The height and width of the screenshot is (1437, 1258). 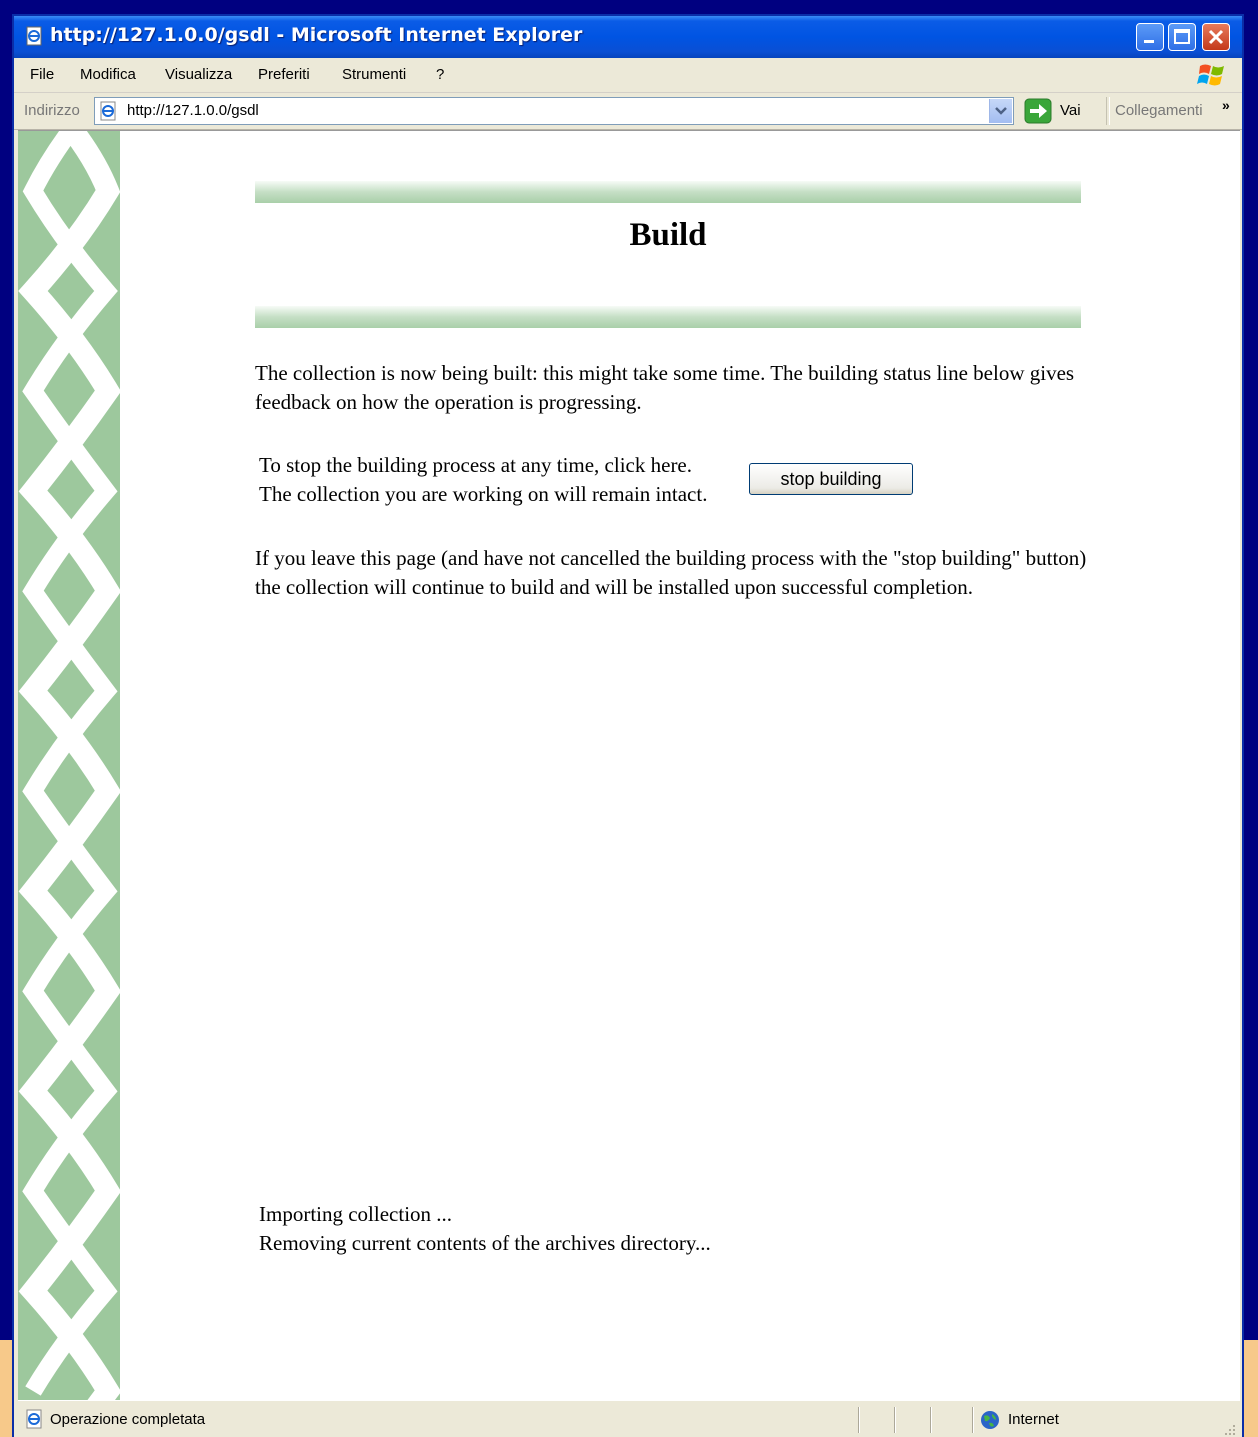 I want to click on chevron-down-icon, so click(x=1001, y=111).